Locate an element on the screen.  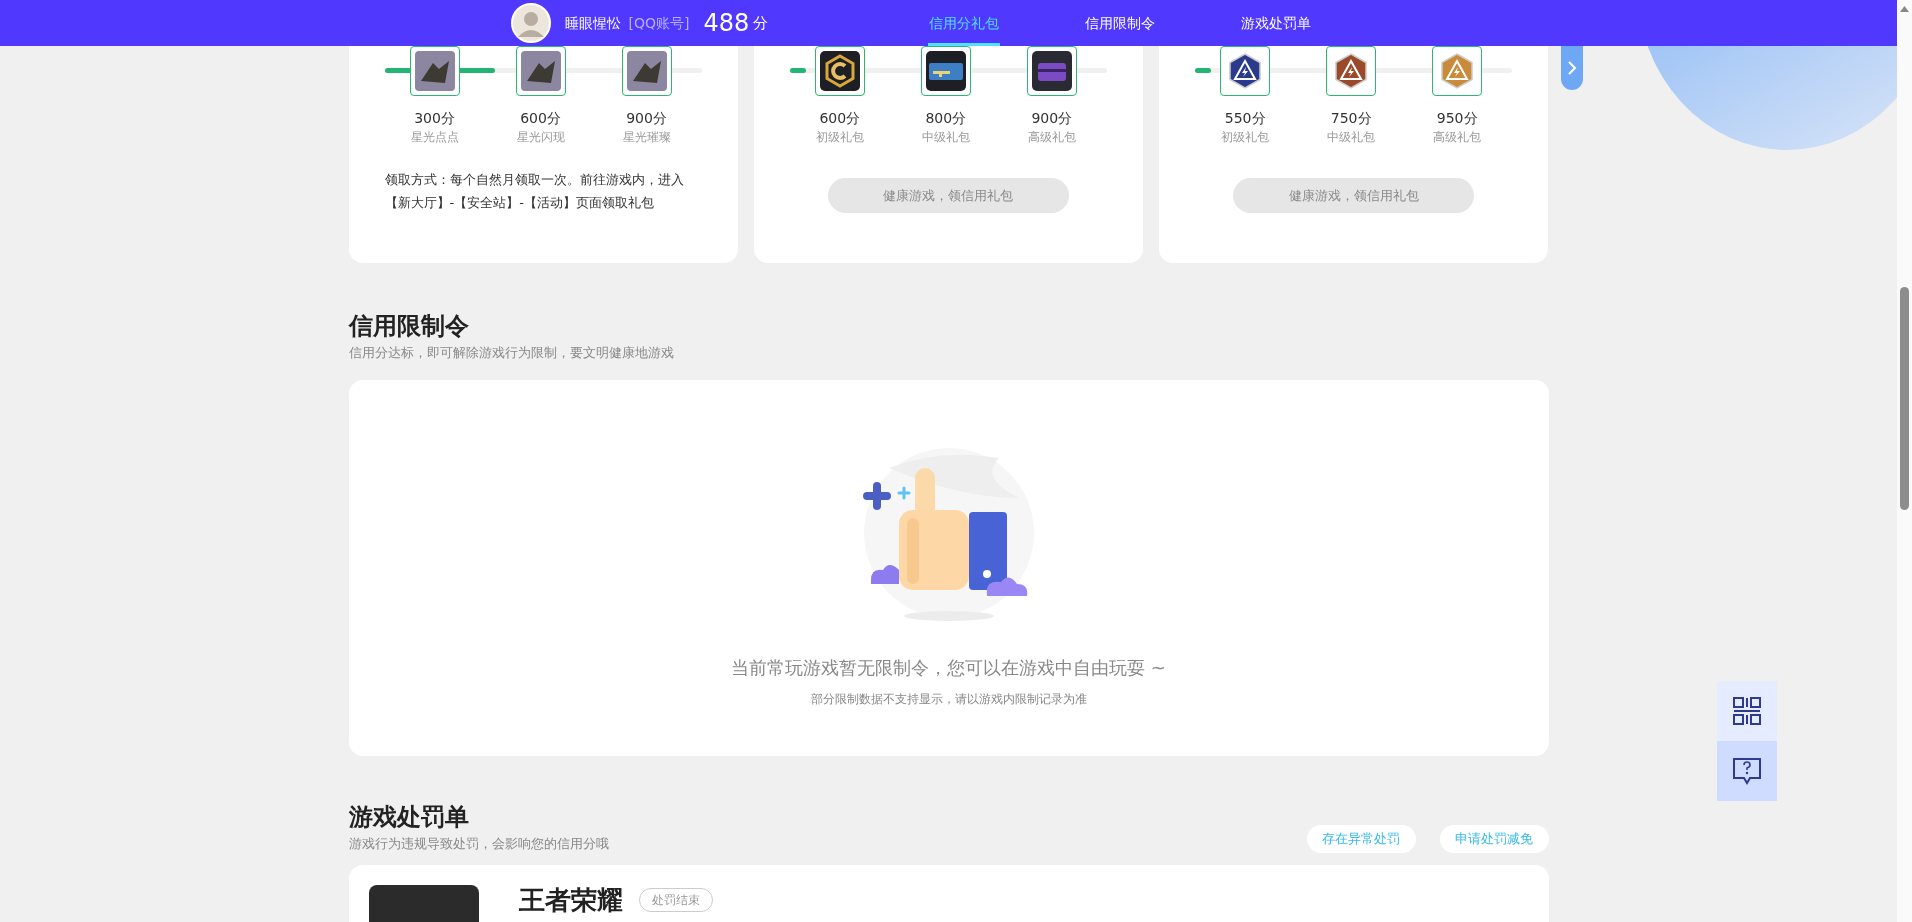
empty-message: 当前常玩游戏暂无限制令，您可以在游戏中自由玩耍 ~ is located at coordinates (948, 668).